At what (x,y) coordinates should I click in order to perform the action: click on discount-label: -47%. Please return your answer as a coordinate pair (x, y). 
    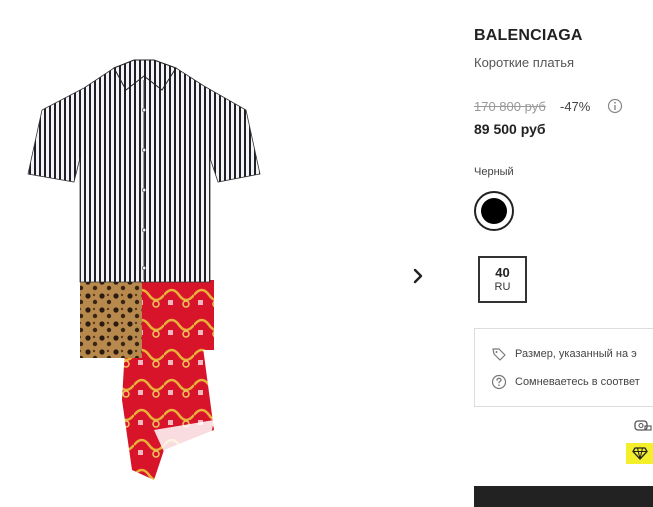
    Looking at the image, I should click on (575, 106).